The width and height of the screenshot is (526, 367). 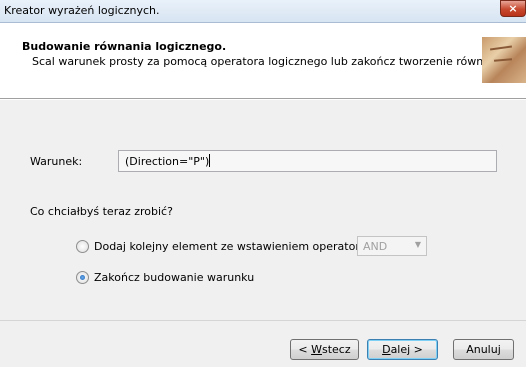 I want to click on condition-value: (Direction="P"), so click(x=167, y=161).